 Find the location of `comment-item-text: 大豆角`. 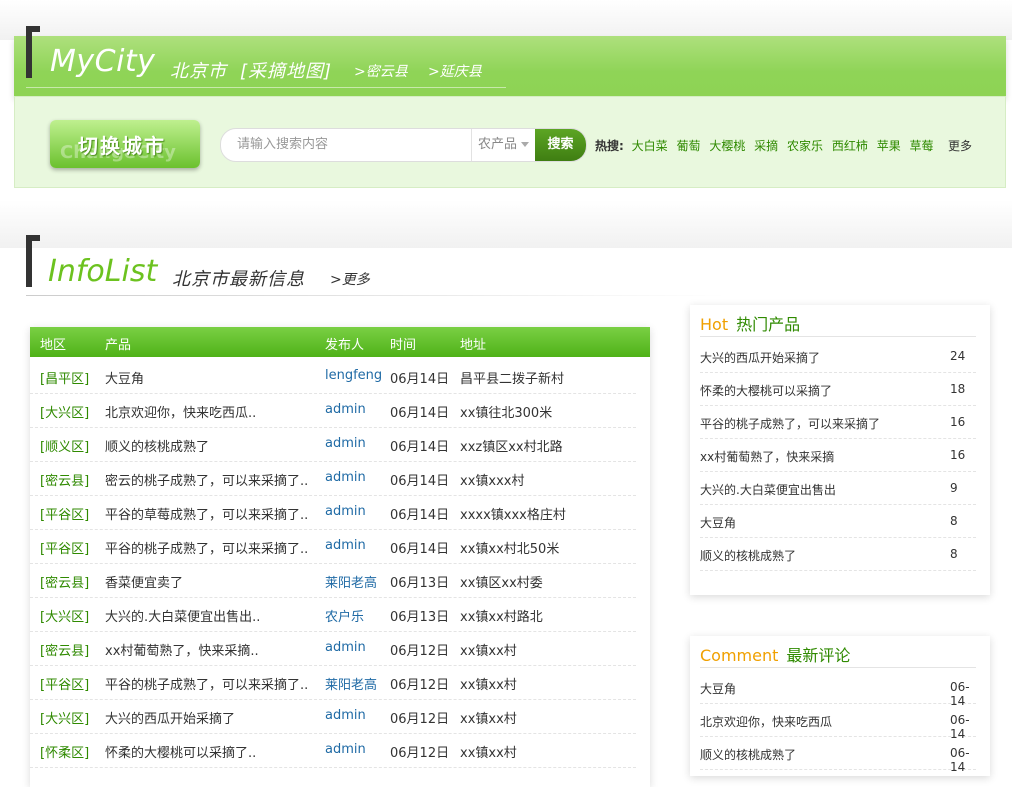

comment-item-text: 大豆角 is located at coordinates (718, 688).